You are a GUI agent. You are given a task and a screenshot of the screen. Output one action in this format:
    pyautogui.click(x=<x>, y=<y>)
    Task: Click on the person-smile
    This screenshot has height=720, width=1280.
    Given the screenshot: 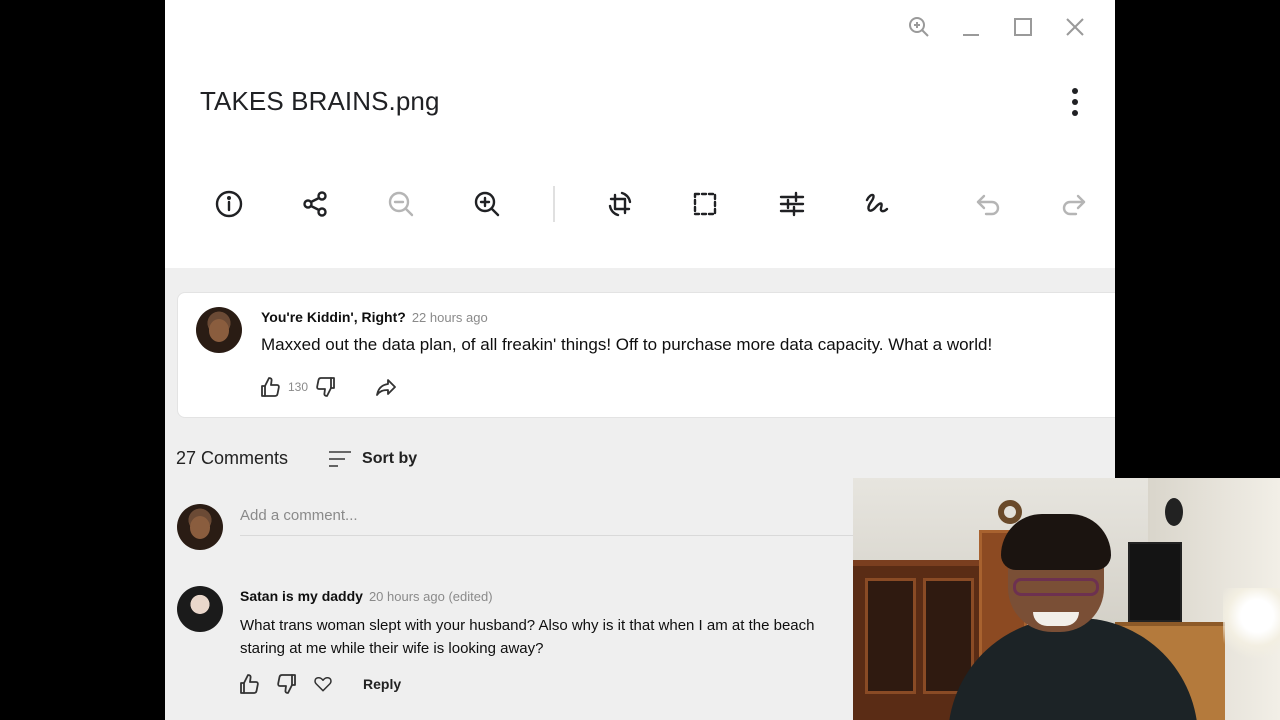 What is the action you would take?
    pyautogui.click(x=1056, y=619)
    